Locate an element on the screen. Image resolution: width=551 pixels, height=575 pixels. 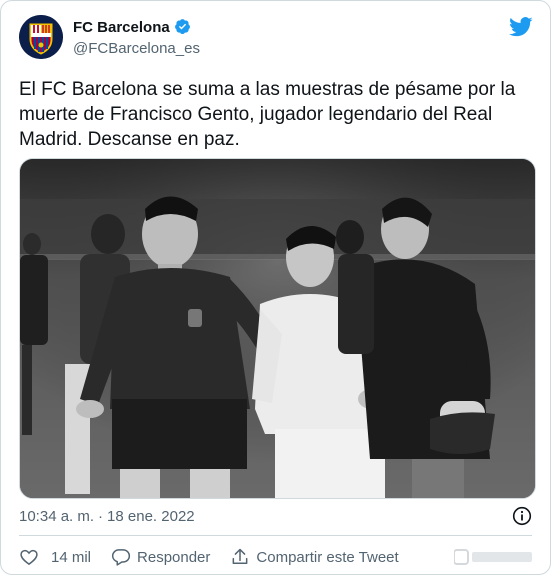
avatar is located at coordinates (41, 37).